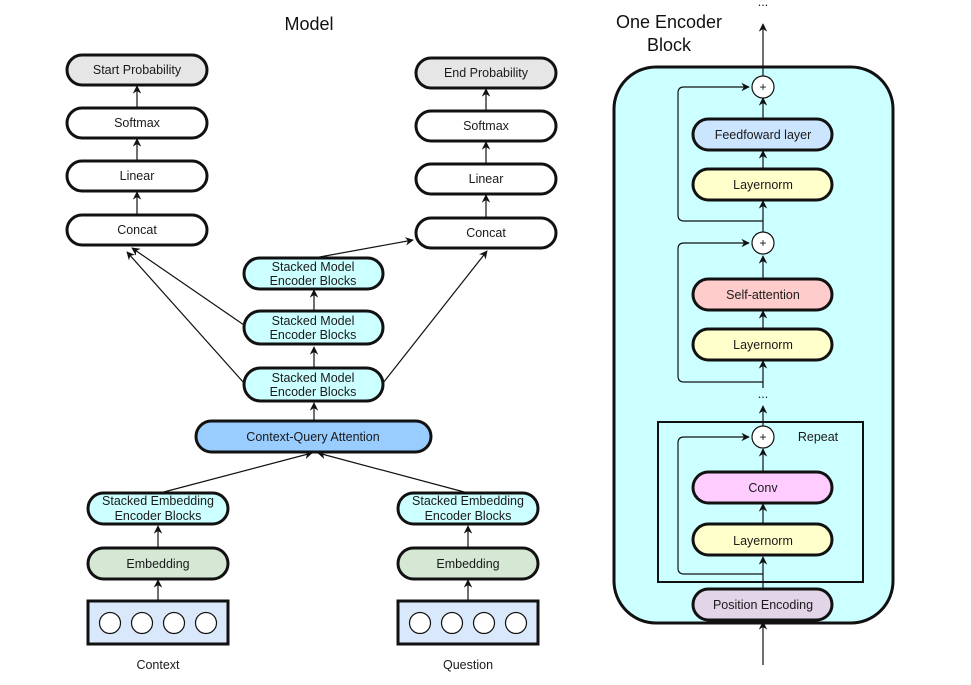 The image size is (971, 685). I want to click on context-query-attention-node: Context-Query Attention, so click(313, 436).